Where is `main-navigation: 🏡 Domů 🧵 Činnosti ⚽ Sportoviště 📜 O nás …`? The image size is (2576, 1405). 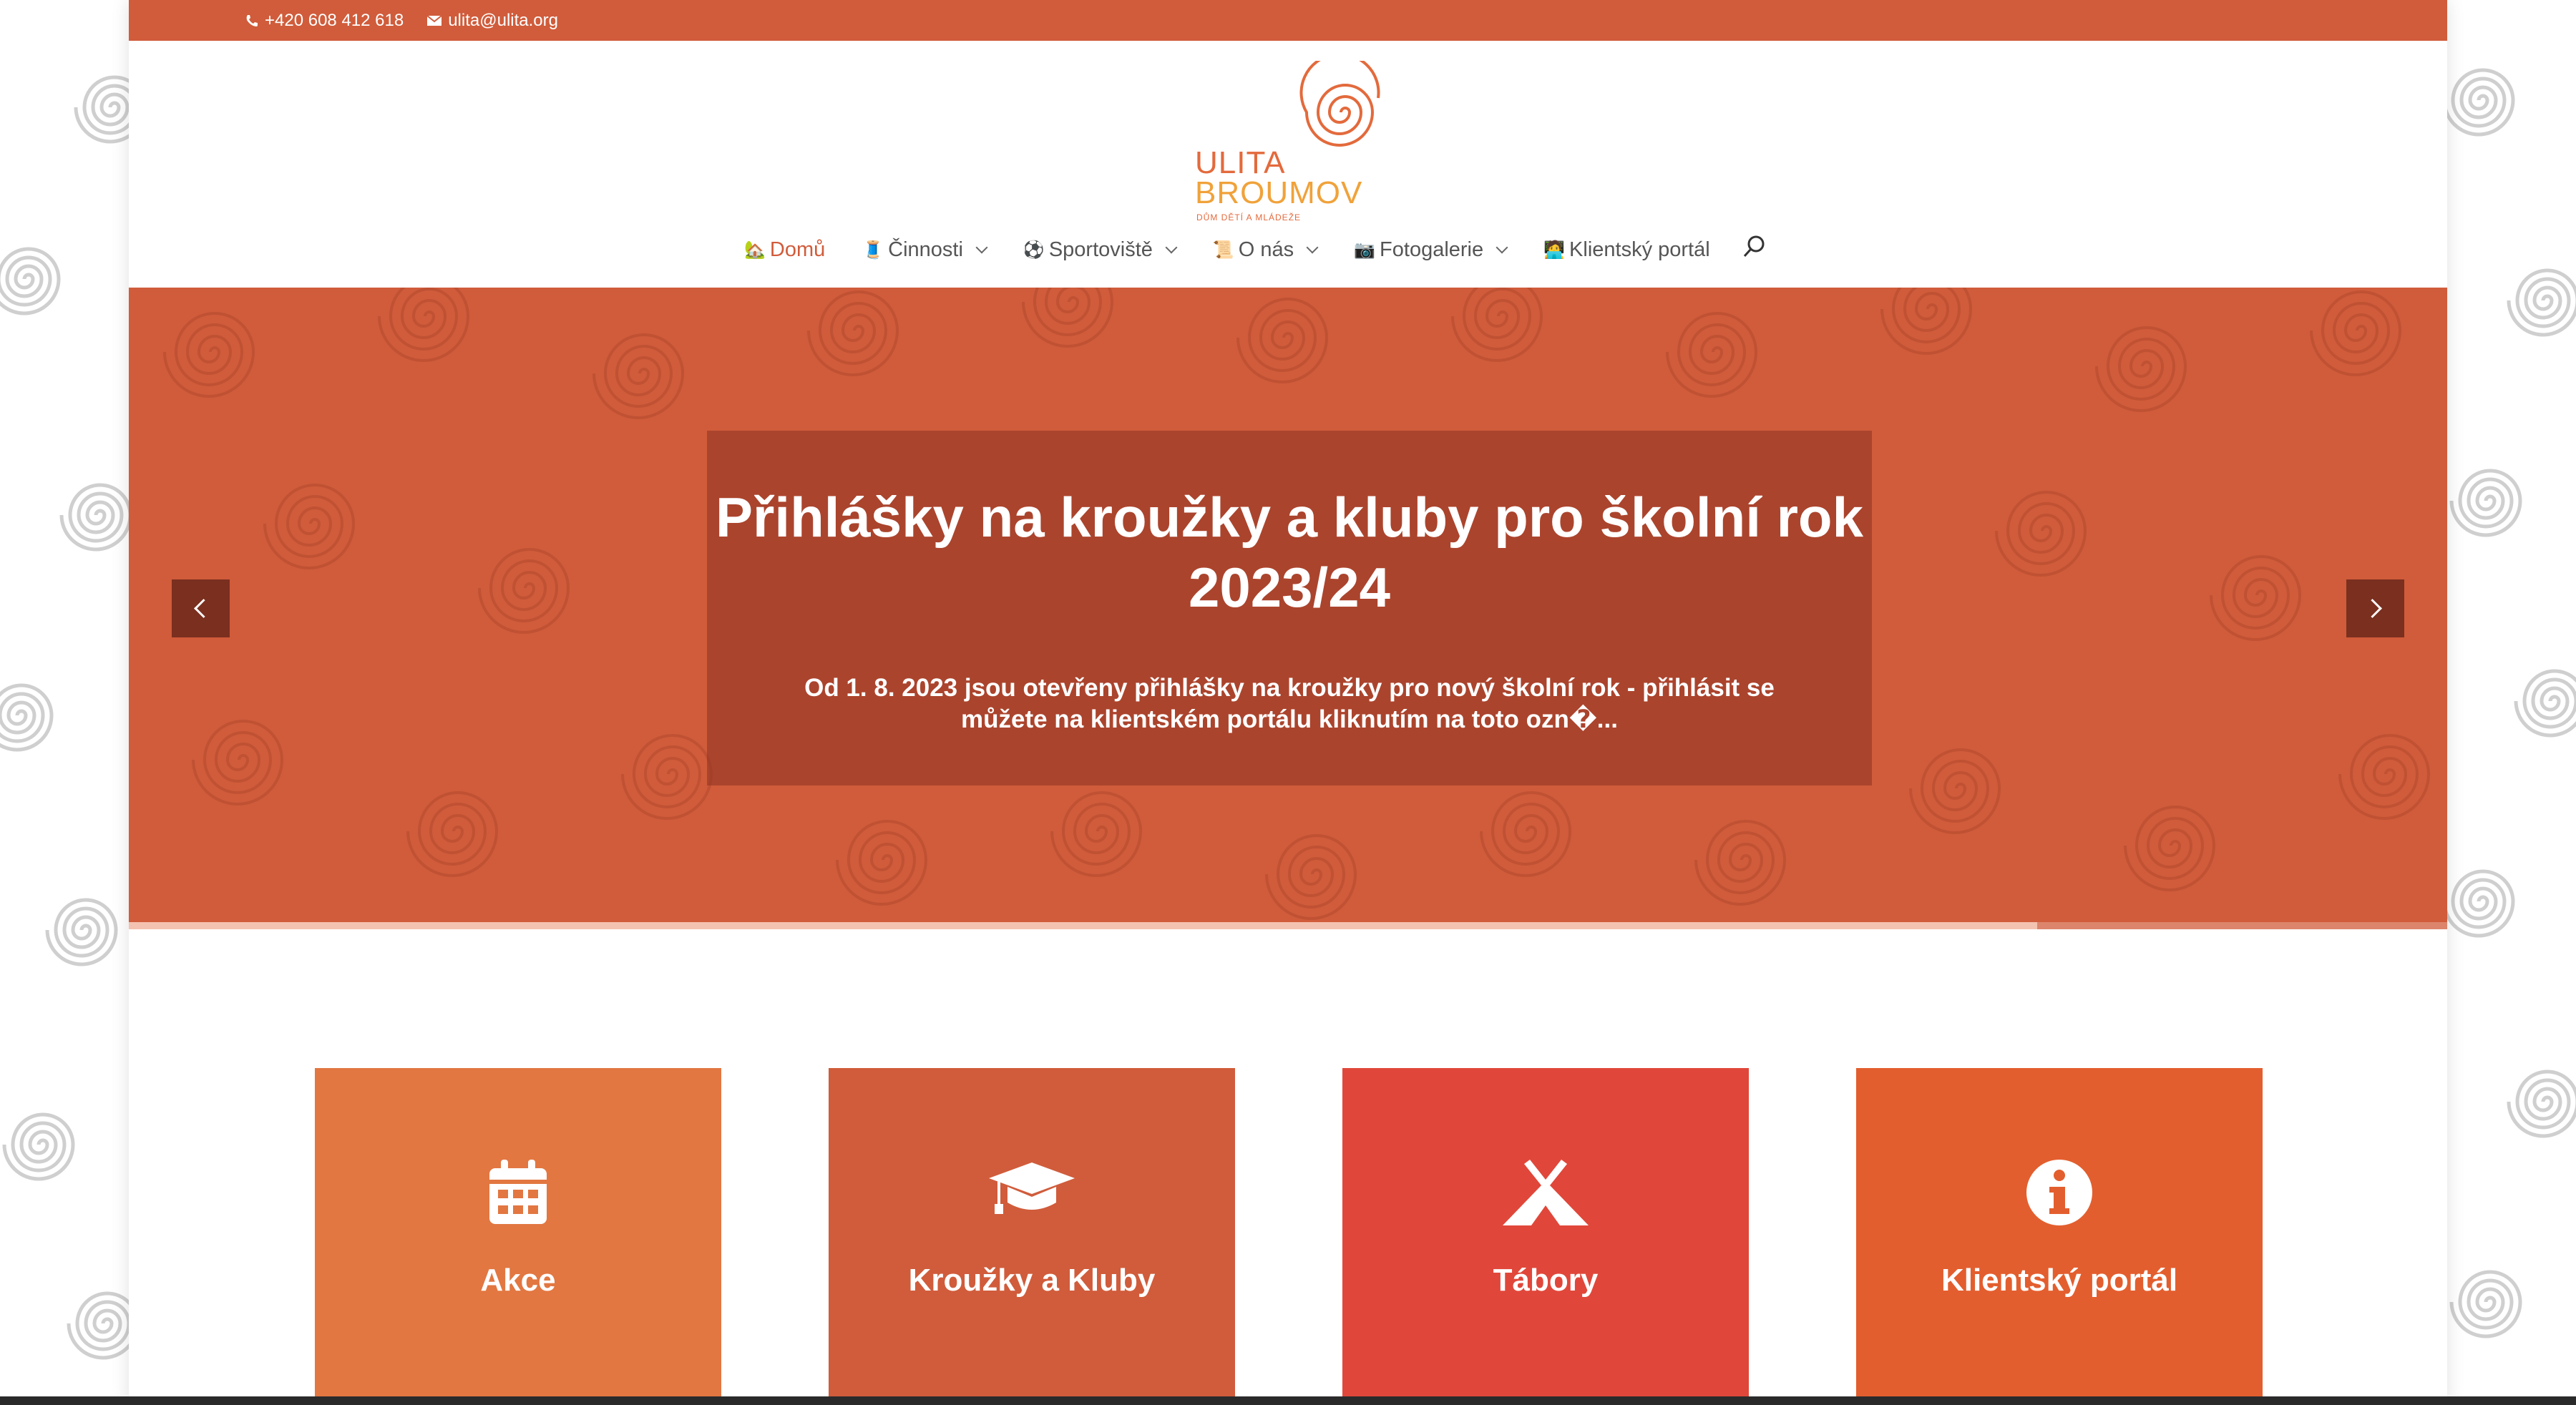
main-navigation: 🏡 Domů 🧵 Činnosti ⚽ Sportoviště 📜 O nás … is located at coordinates (1255, 249).